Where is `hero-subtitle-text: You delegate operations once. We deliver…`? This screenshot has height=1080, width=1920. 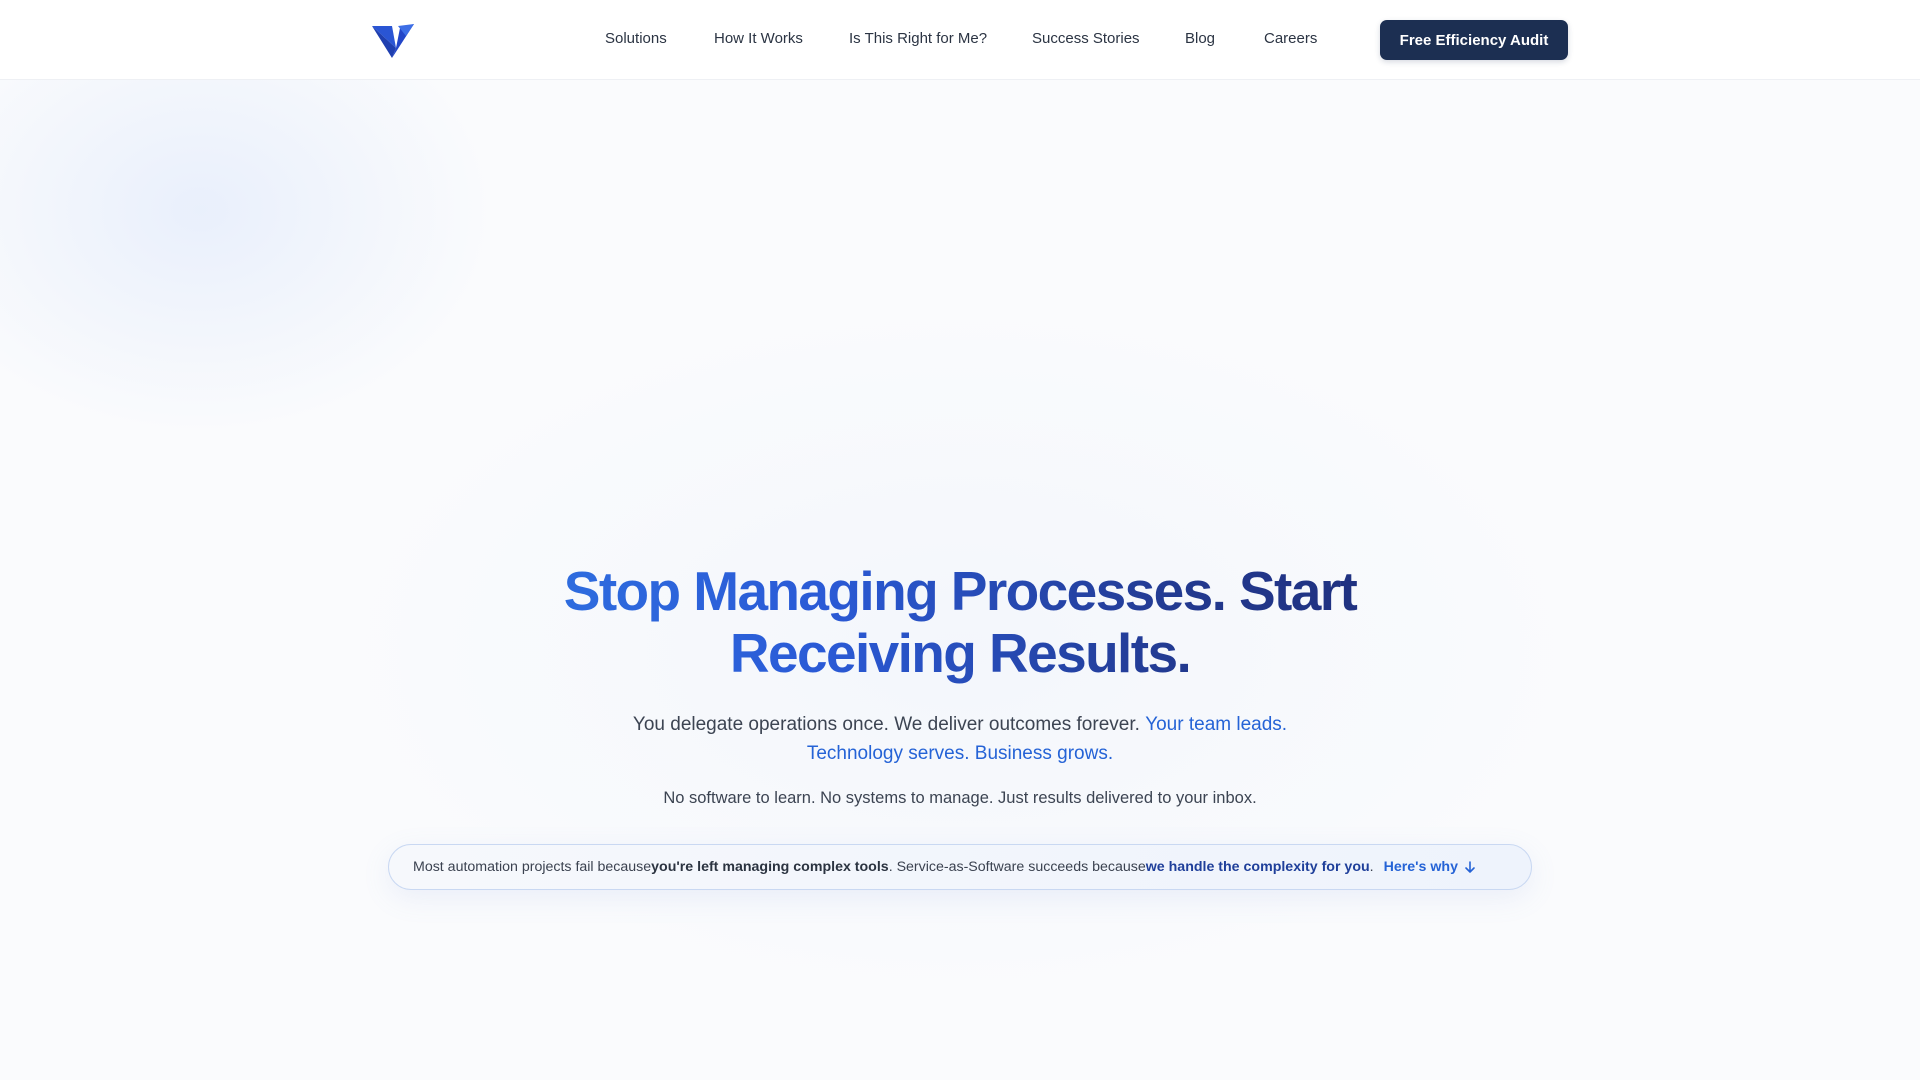 hero-subtitle-text: You delegate operations once. We deliver… is located at coordinates (889, 724).